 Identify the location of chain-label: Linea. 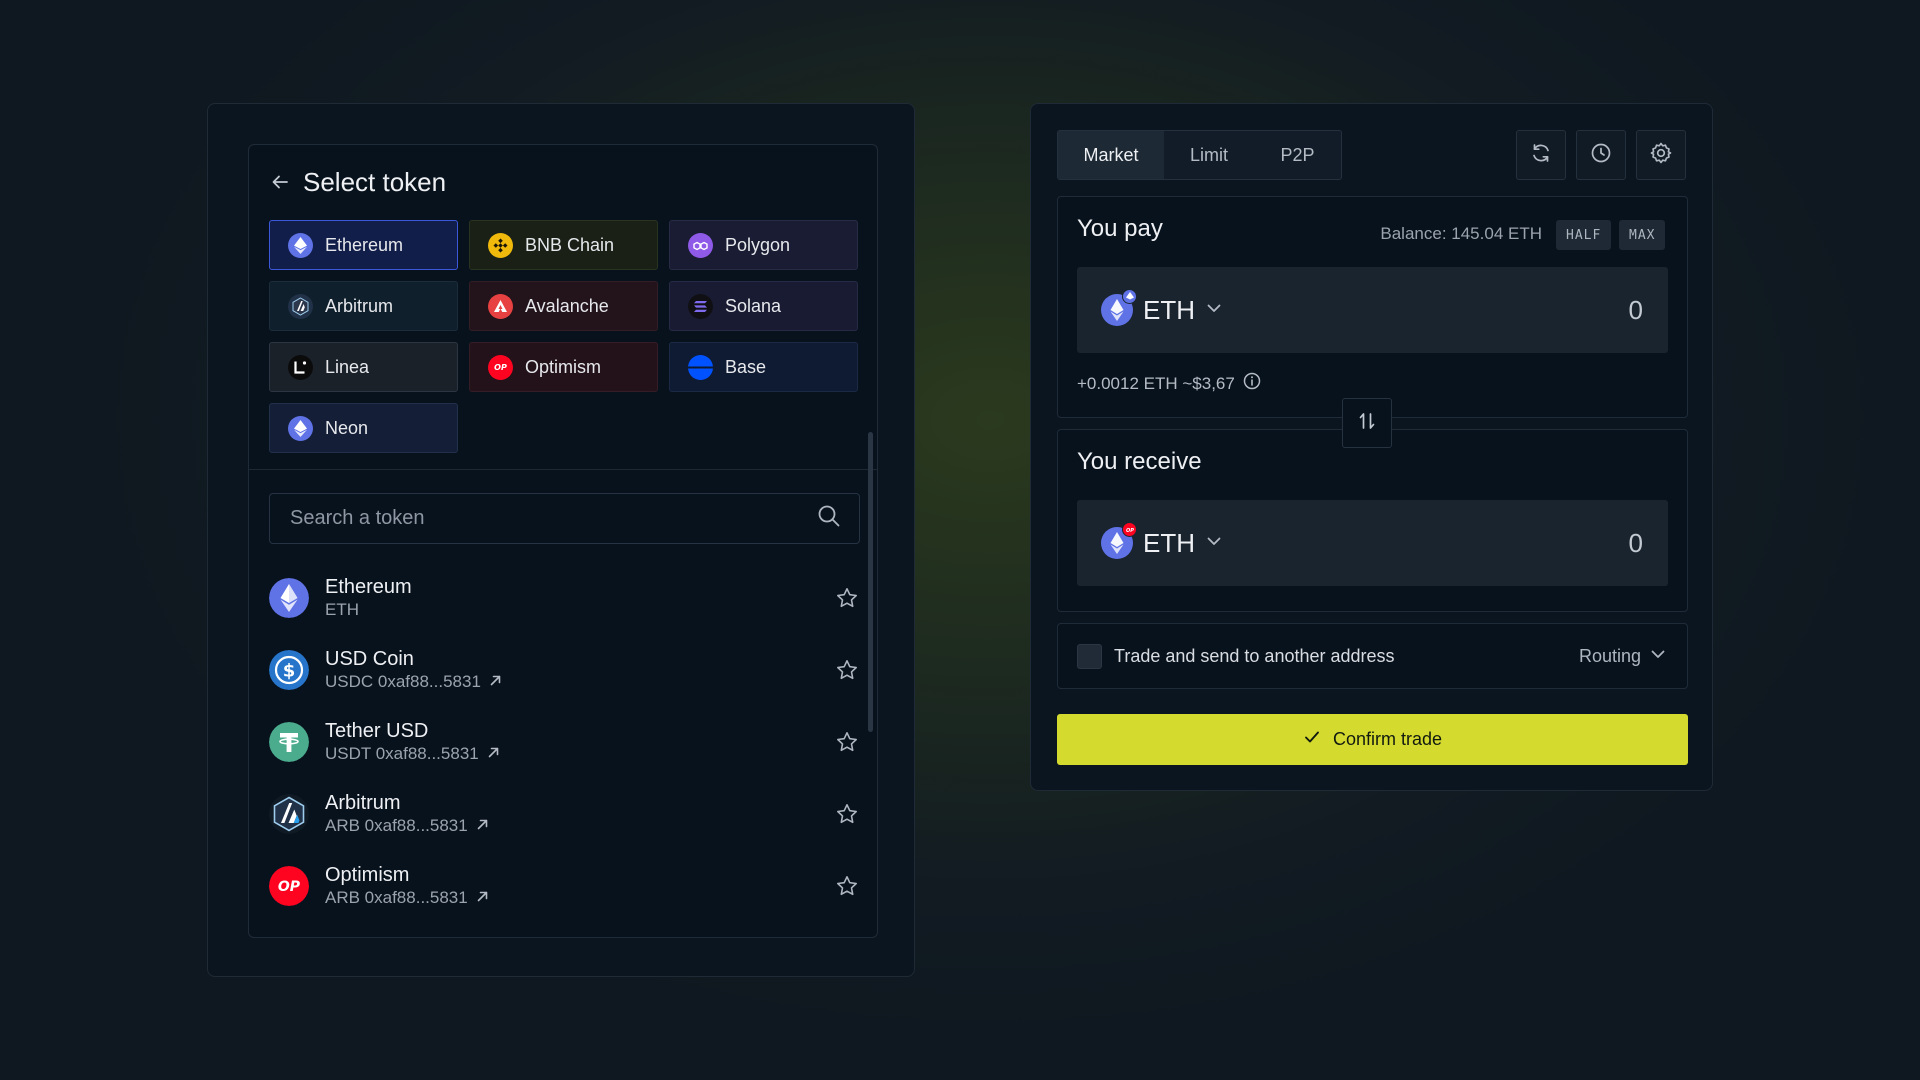
(347, 366).